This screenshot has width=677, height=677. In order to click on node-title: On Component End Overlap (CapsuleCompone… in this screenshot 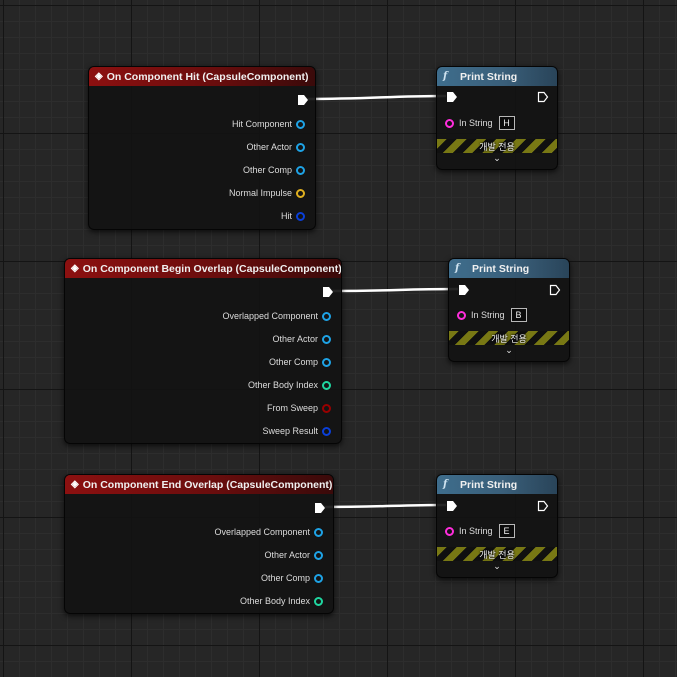, I will do `click(207, 484)`.